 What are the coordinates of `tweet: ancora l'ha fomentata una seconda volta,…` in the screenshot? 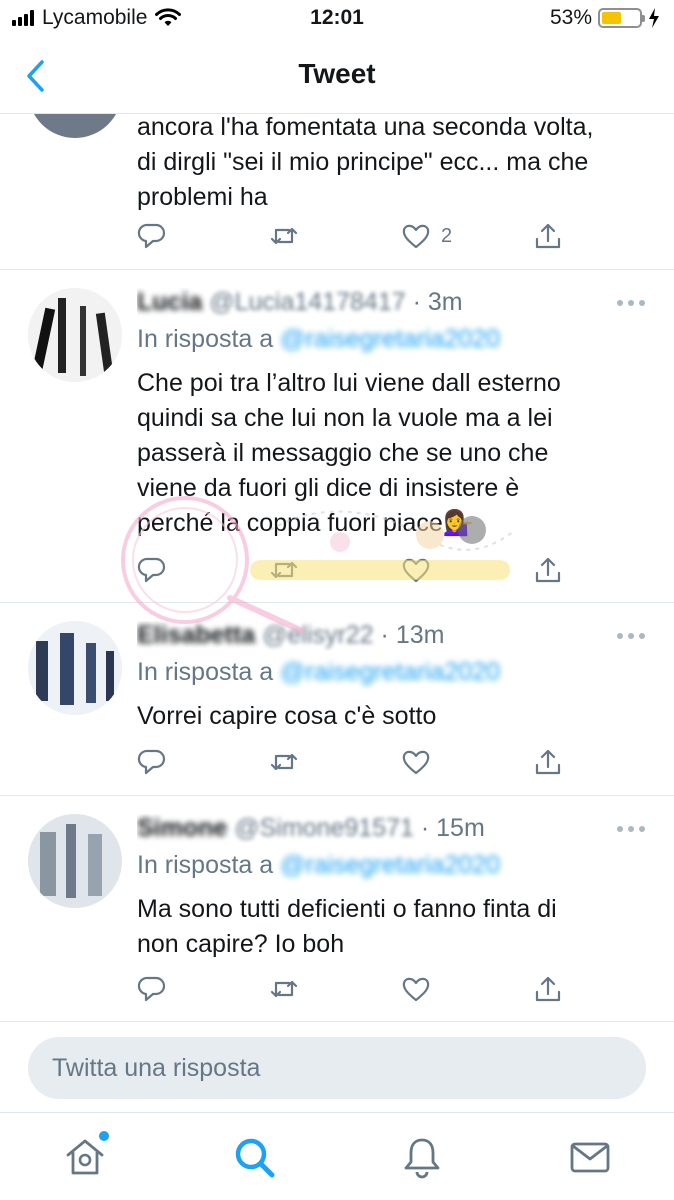 It's located at (337, 192).